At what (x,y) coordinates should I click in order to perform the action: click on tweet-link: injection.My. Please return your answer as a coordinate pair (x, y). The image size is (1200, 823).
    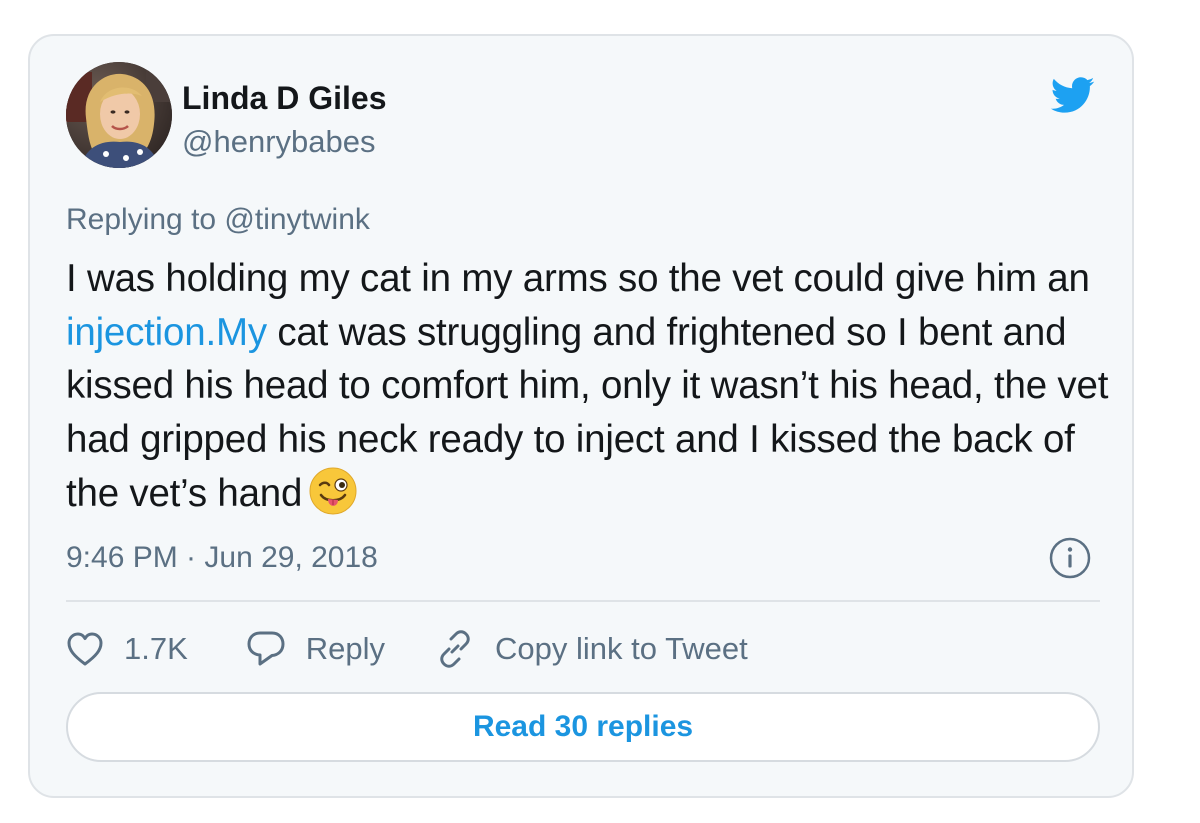
    Looking at the image, I should click on (166, 332).